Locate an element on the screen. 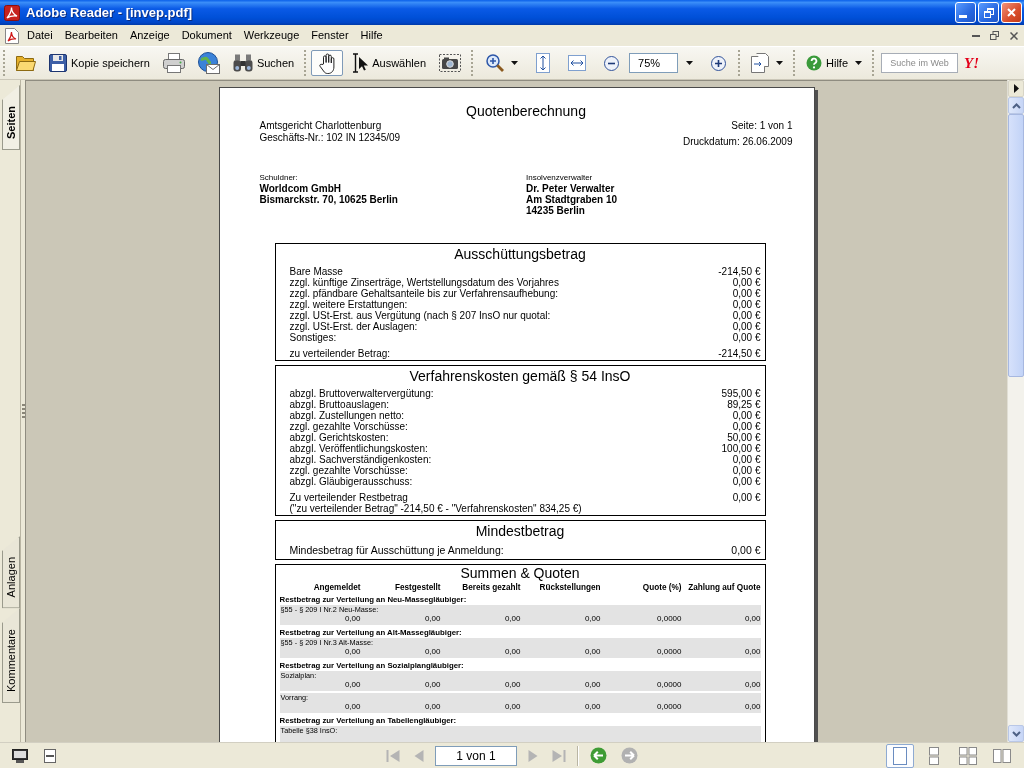  restore-button is located at coordinates (988, 12).